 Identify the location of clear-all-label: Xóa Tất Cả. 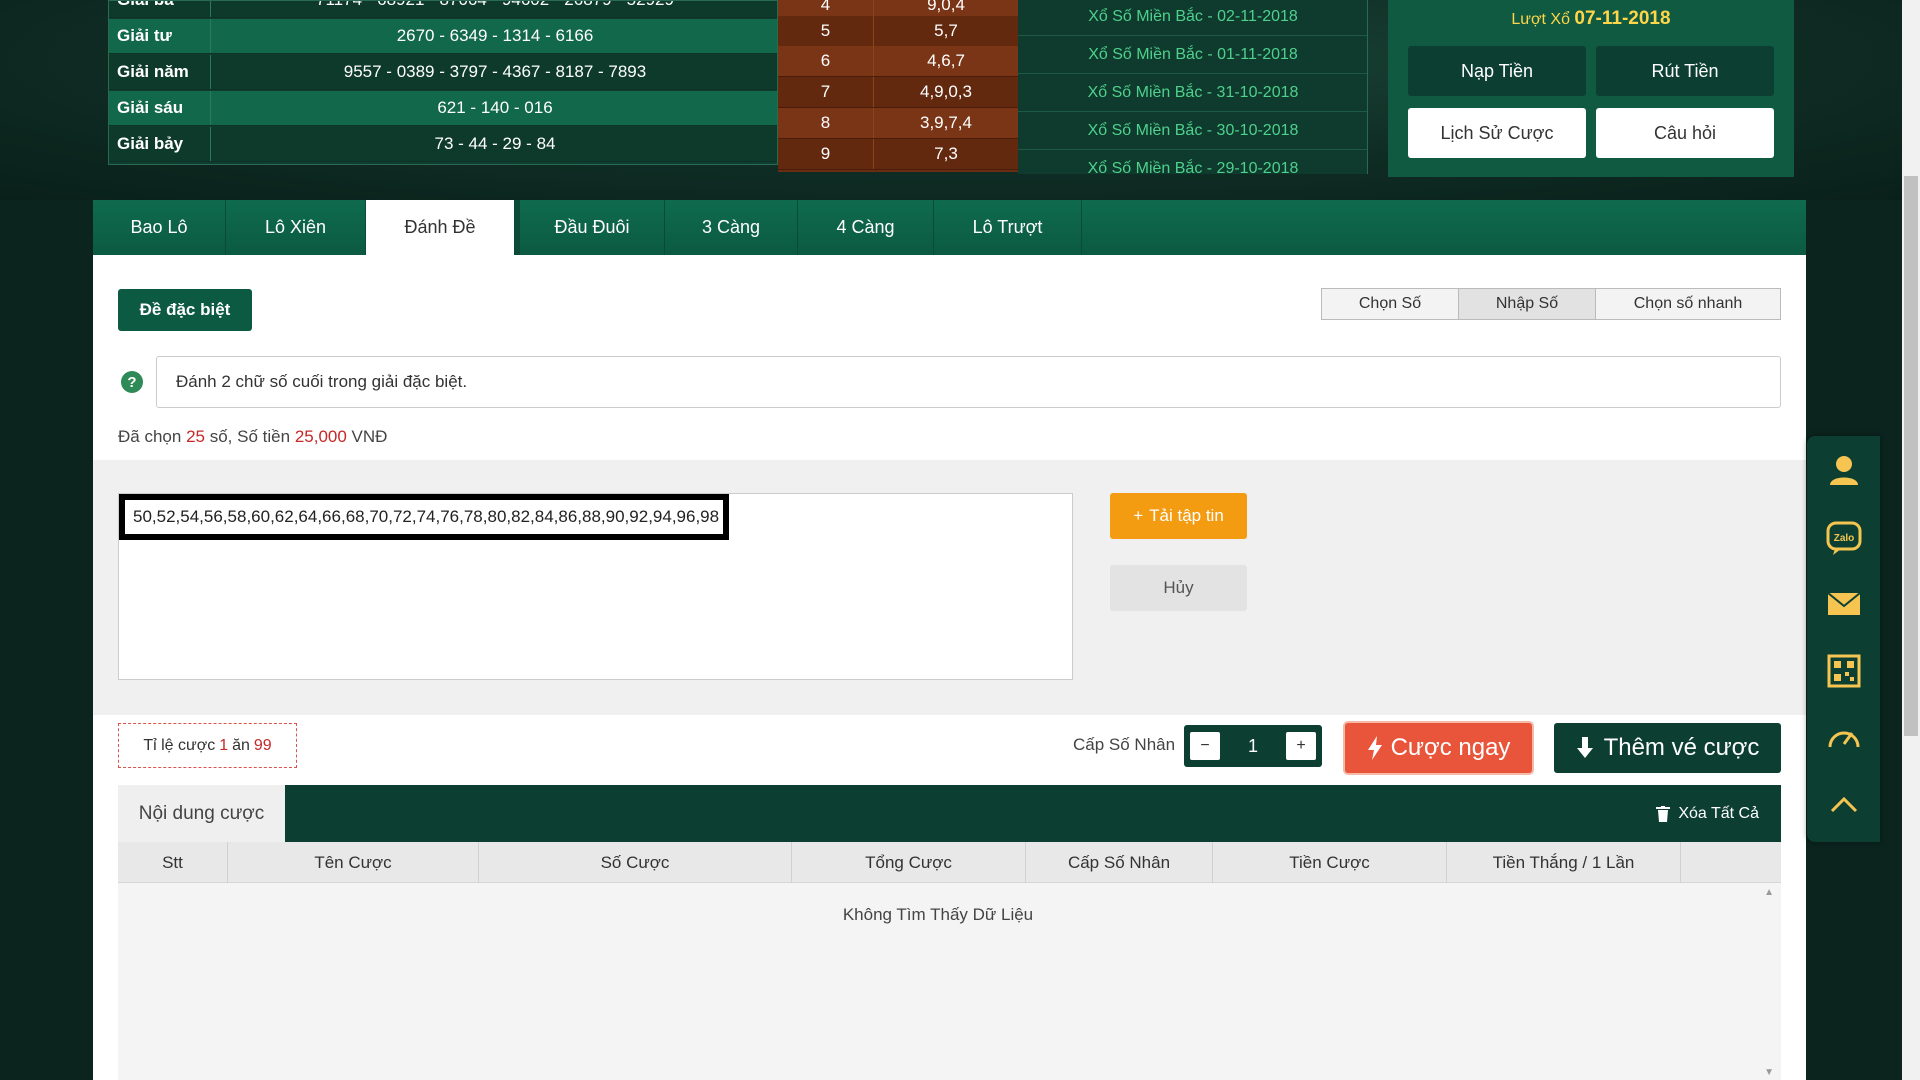
(1718, 813).